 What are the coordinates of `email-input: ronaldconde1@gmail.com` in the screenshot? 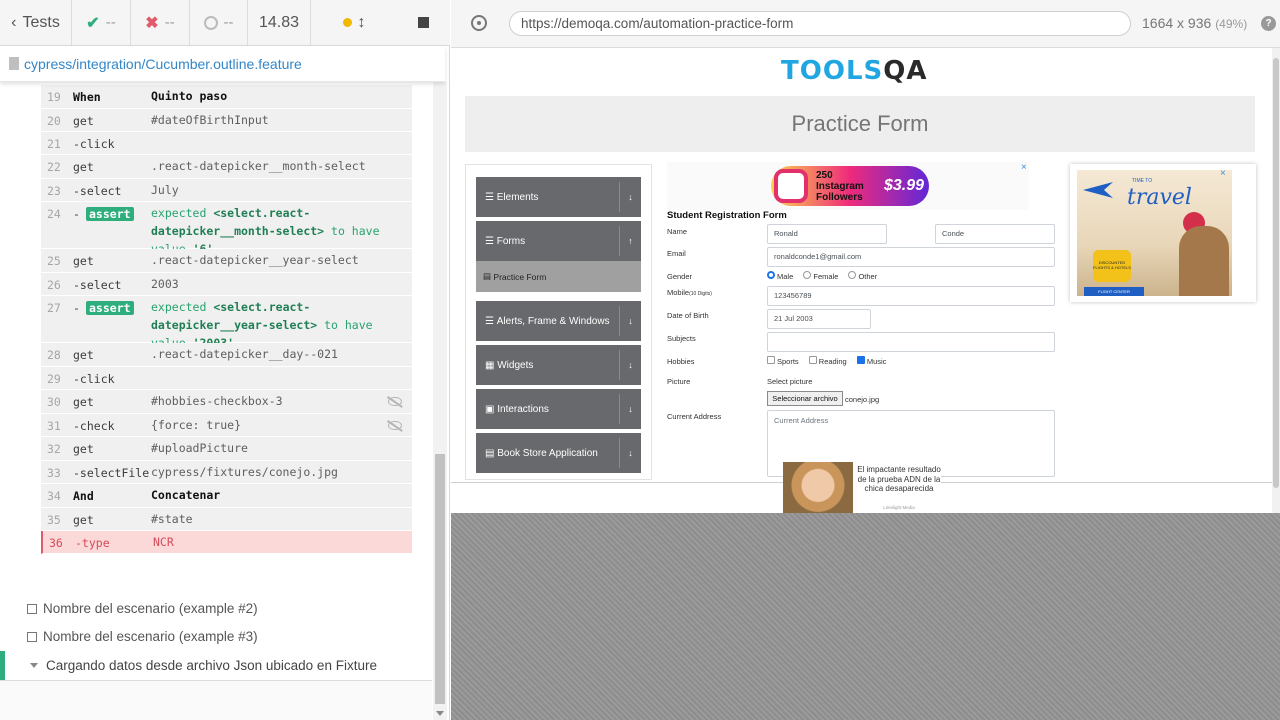 It's located at (911, 257).